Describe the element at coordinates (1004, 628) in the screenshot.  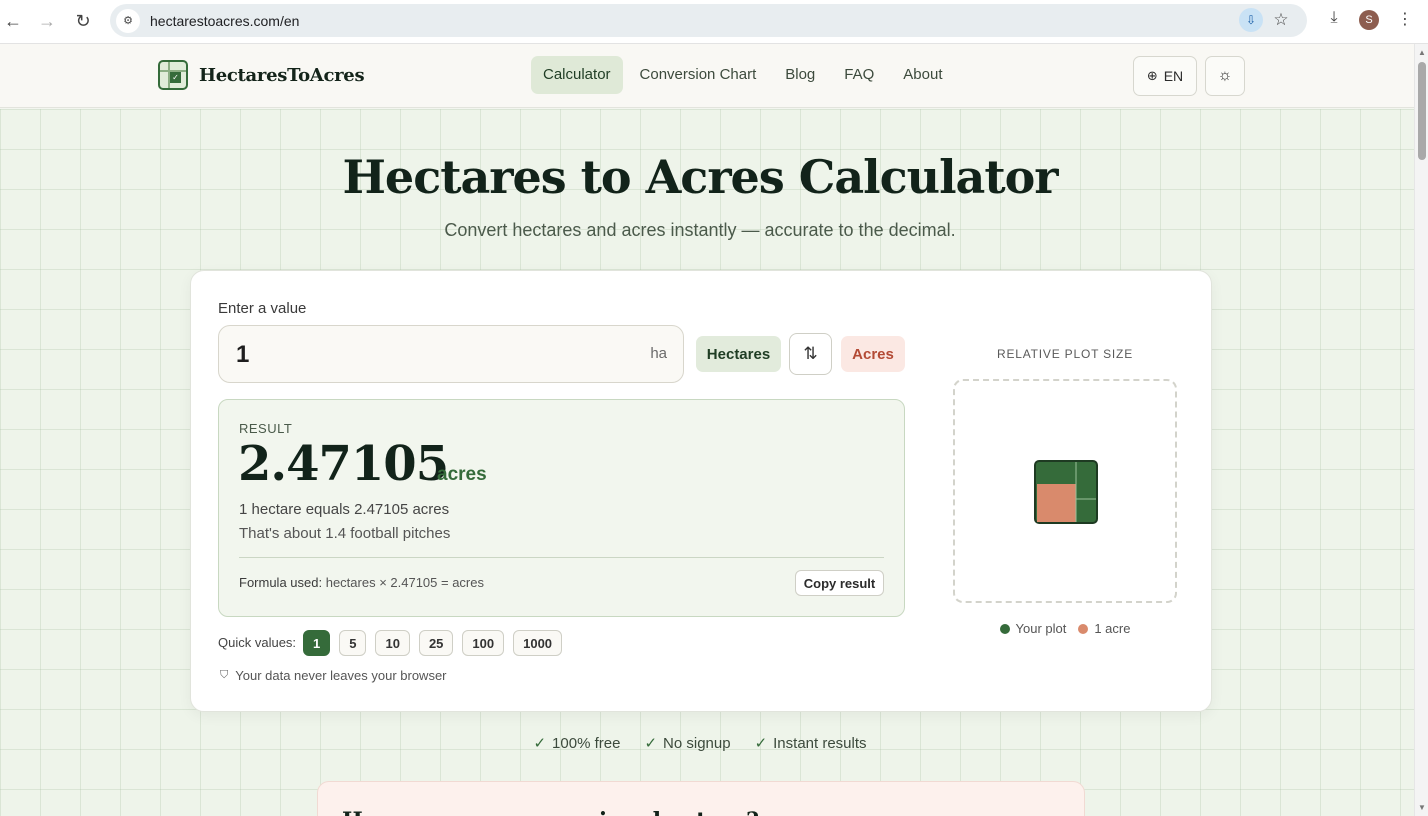
I see `legend-dot-your-plot` at that location.